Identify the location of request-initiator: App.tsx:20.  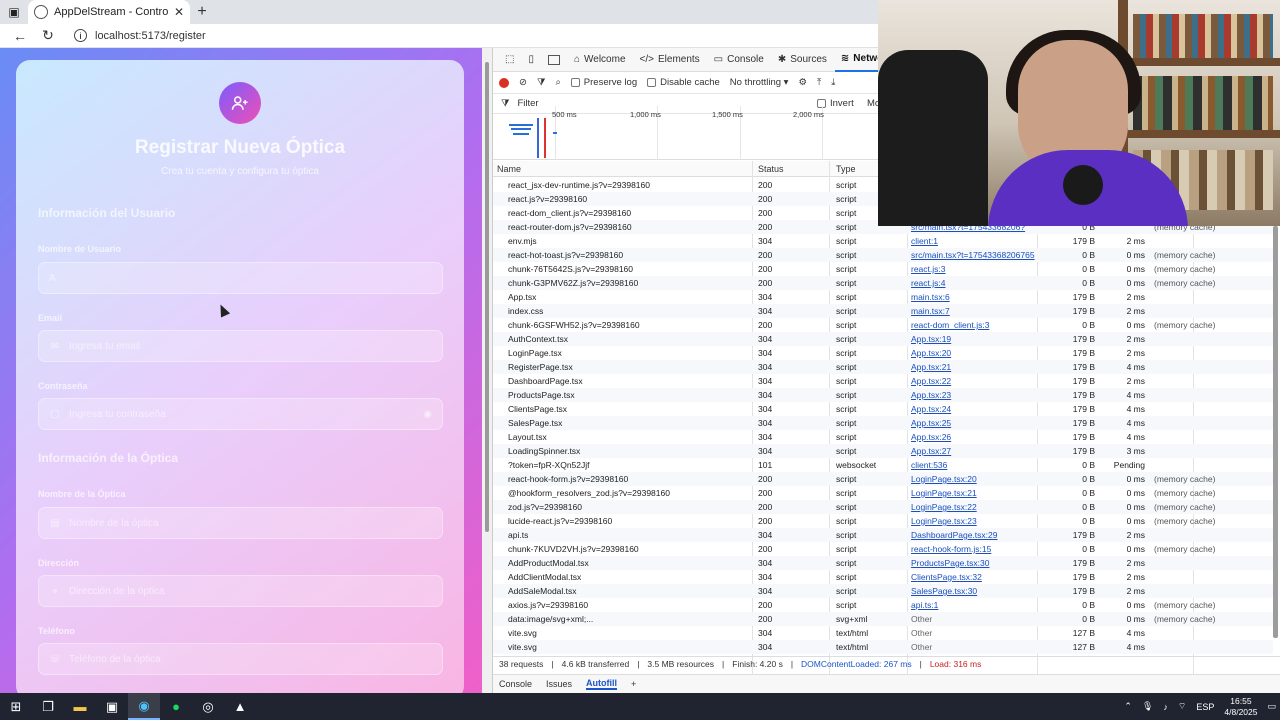
(976, 353).